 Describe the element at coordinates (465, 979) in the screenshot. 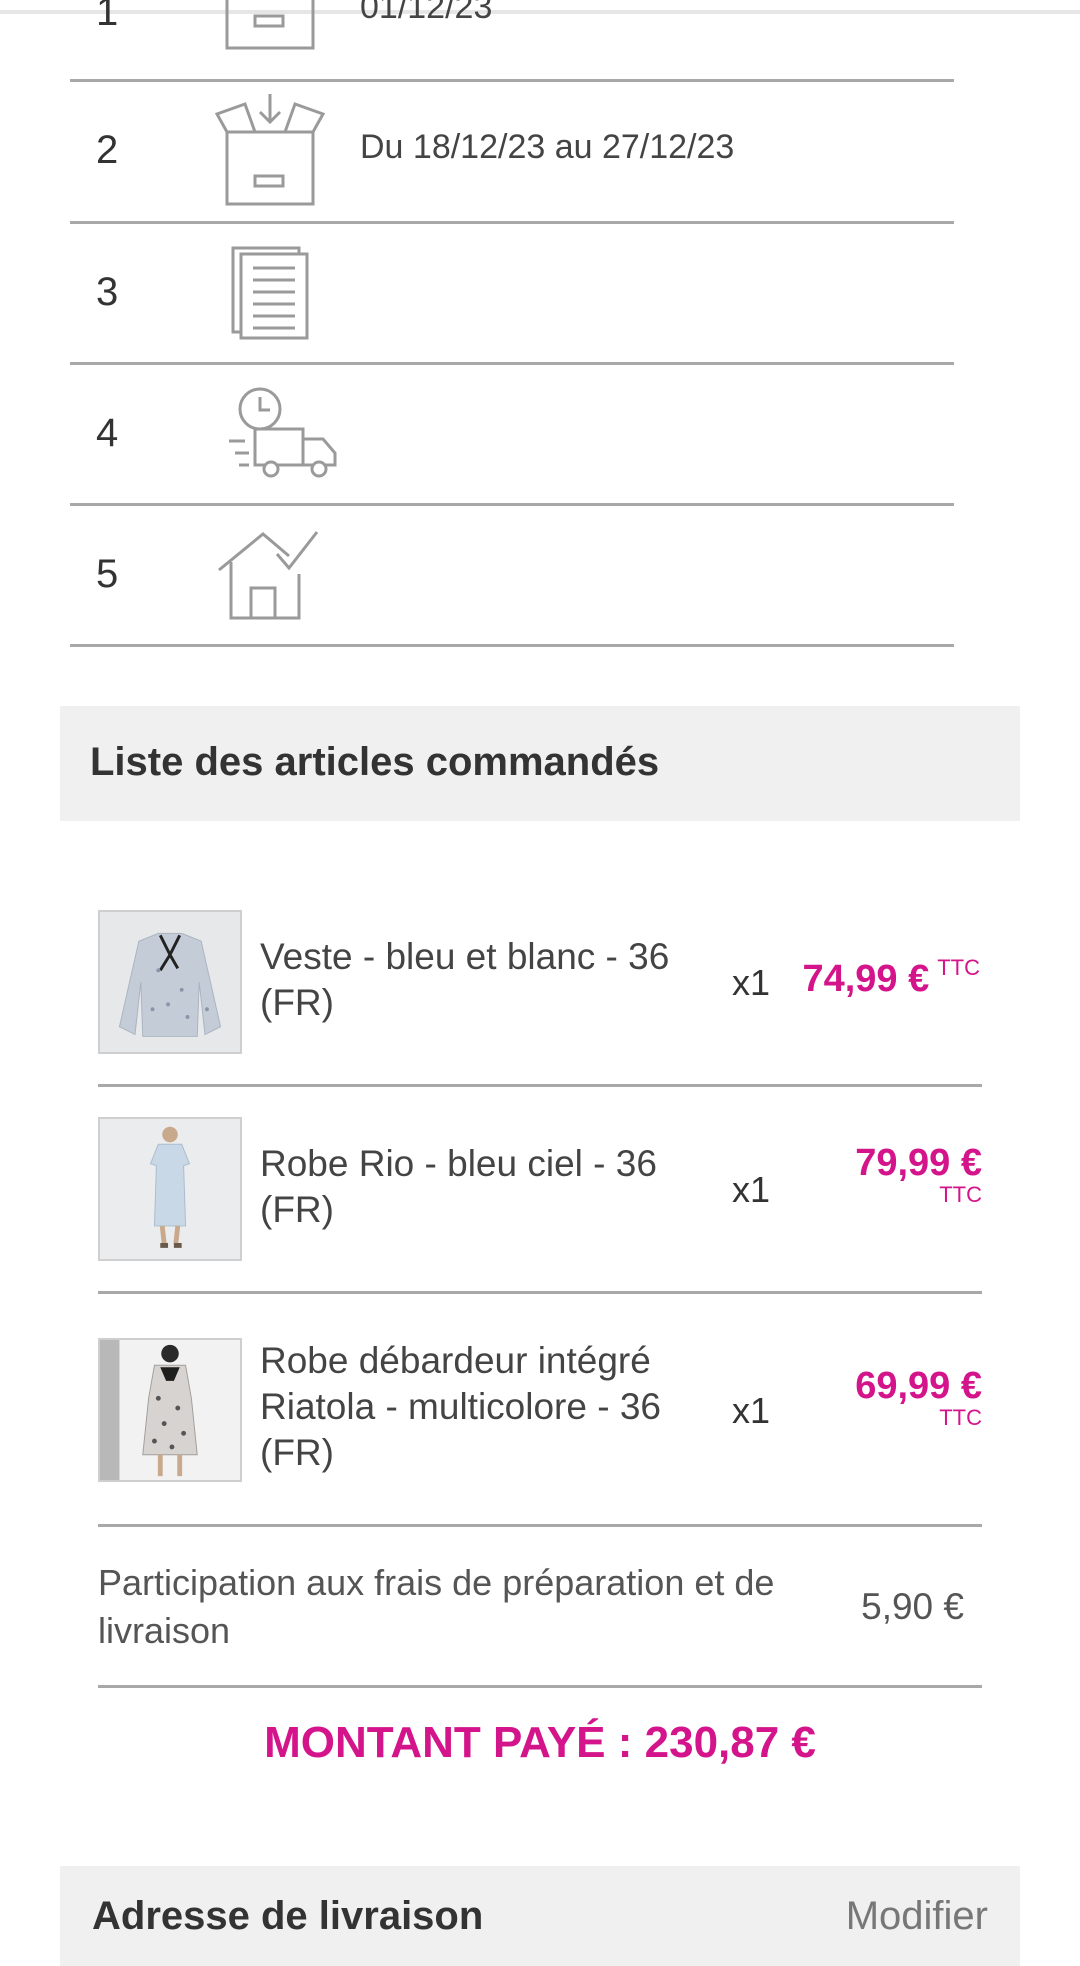

I see `article-name: Veste - bleu et blanc - 36 (FR)` at that location.